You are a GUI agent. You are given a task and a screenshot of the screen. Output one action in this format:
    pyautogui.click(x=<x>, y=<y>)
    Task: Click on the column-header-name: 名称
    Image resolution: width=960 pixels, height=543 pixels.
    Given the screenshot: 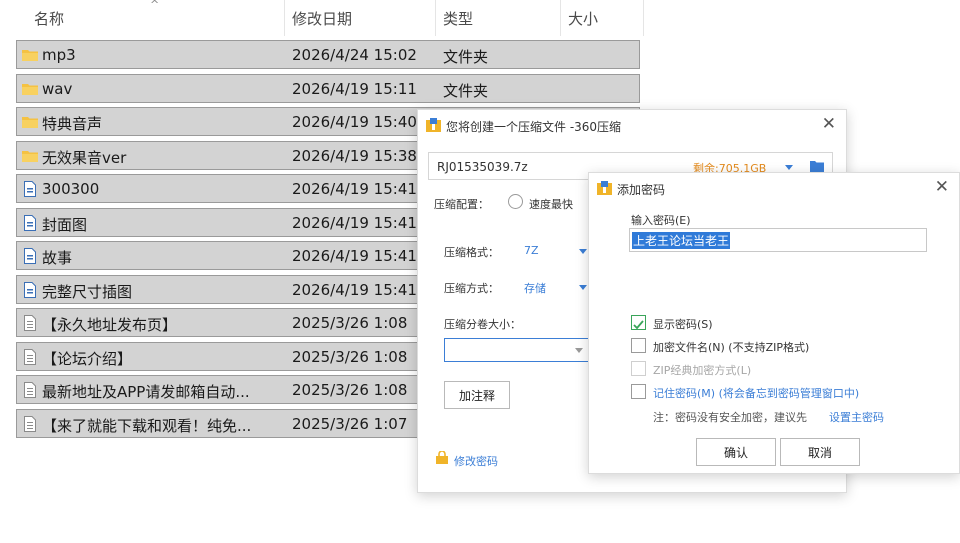 What is the action you would take?
    pyautogui.click(x=49, y=18)
    